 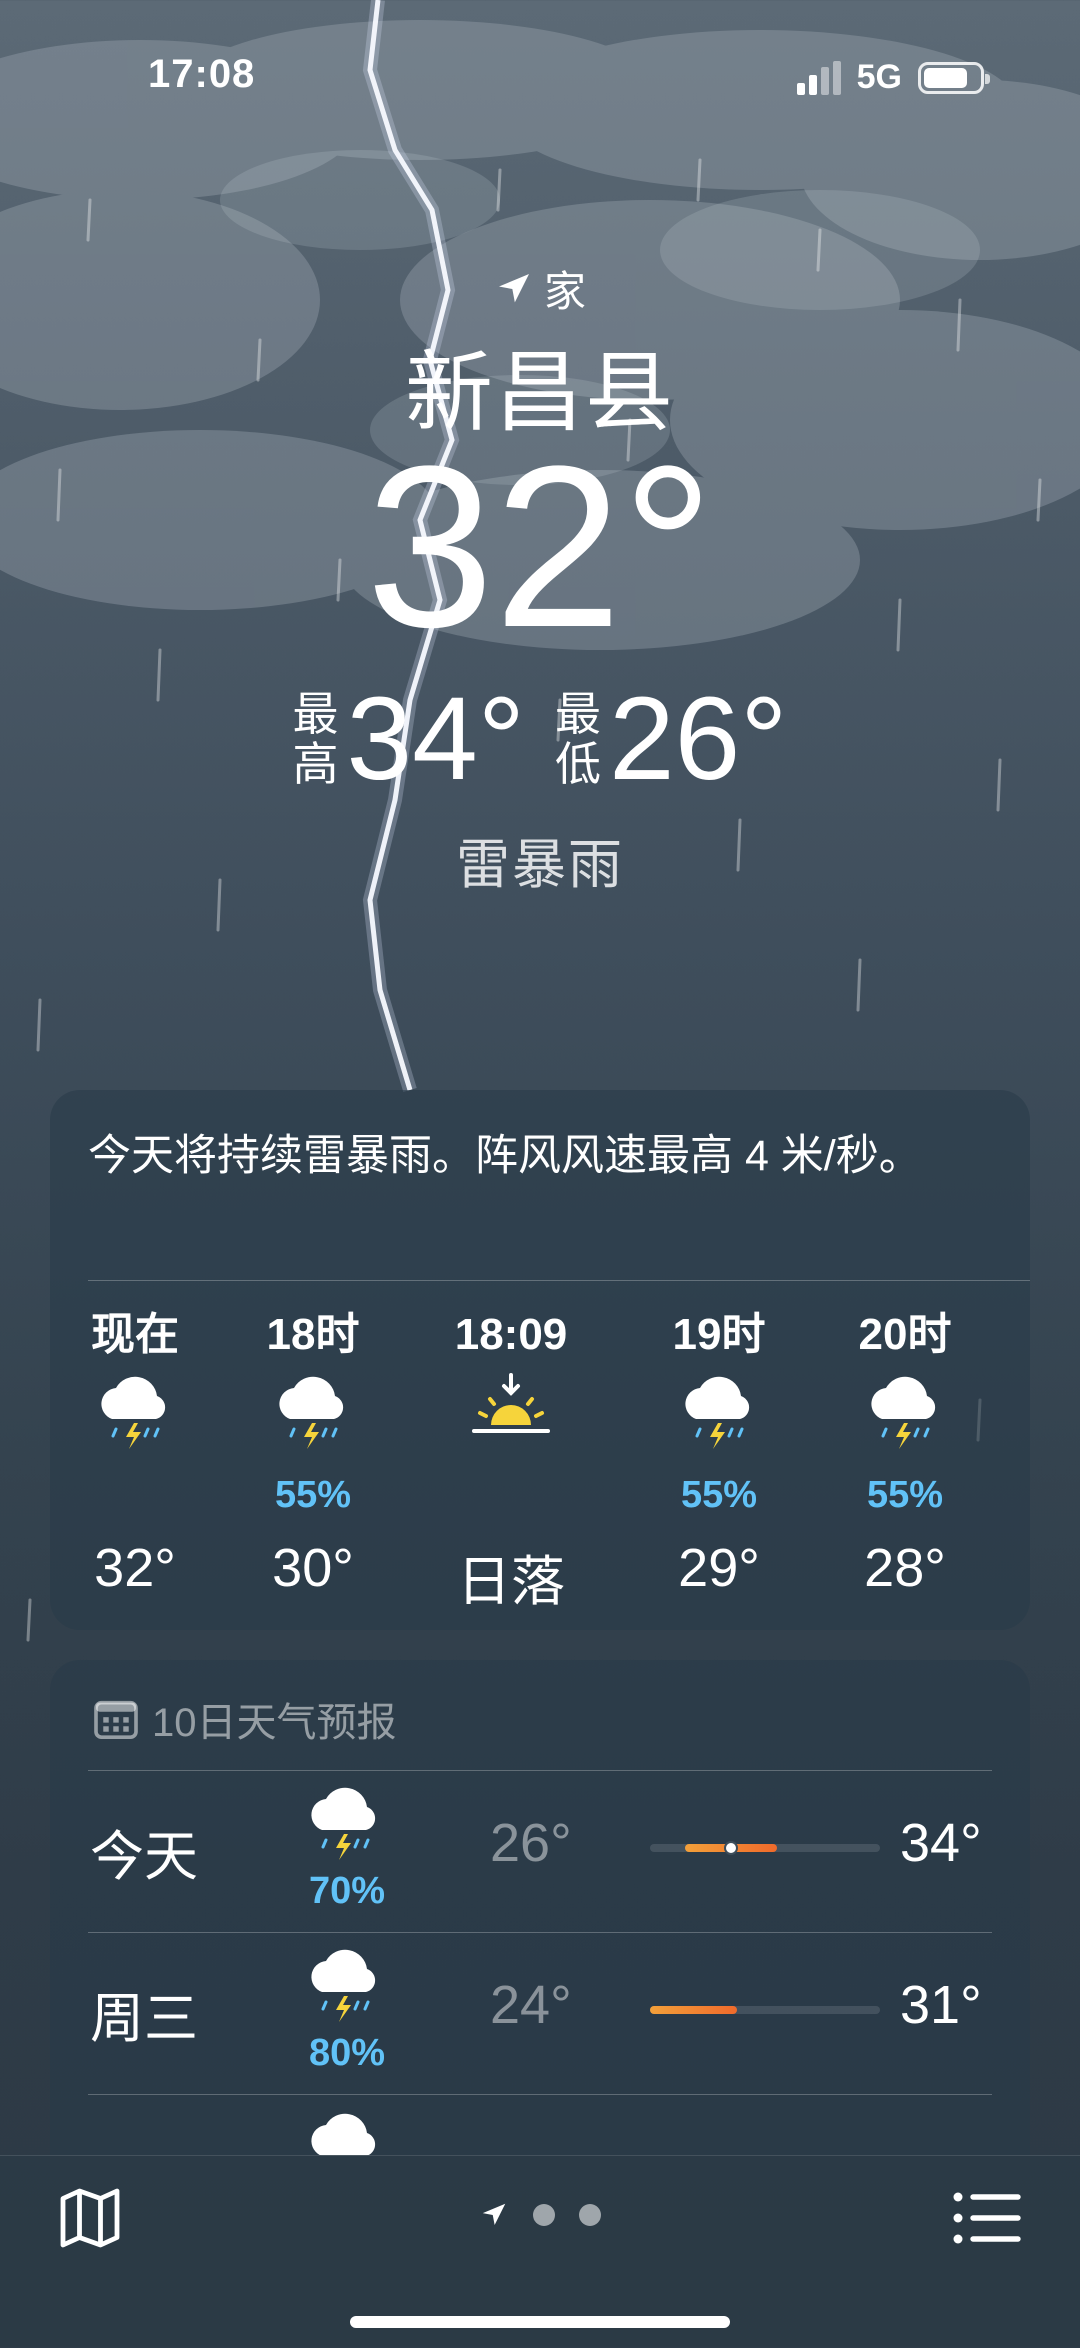 I want to click on calendar-icon, so click(x=116, y=1719).